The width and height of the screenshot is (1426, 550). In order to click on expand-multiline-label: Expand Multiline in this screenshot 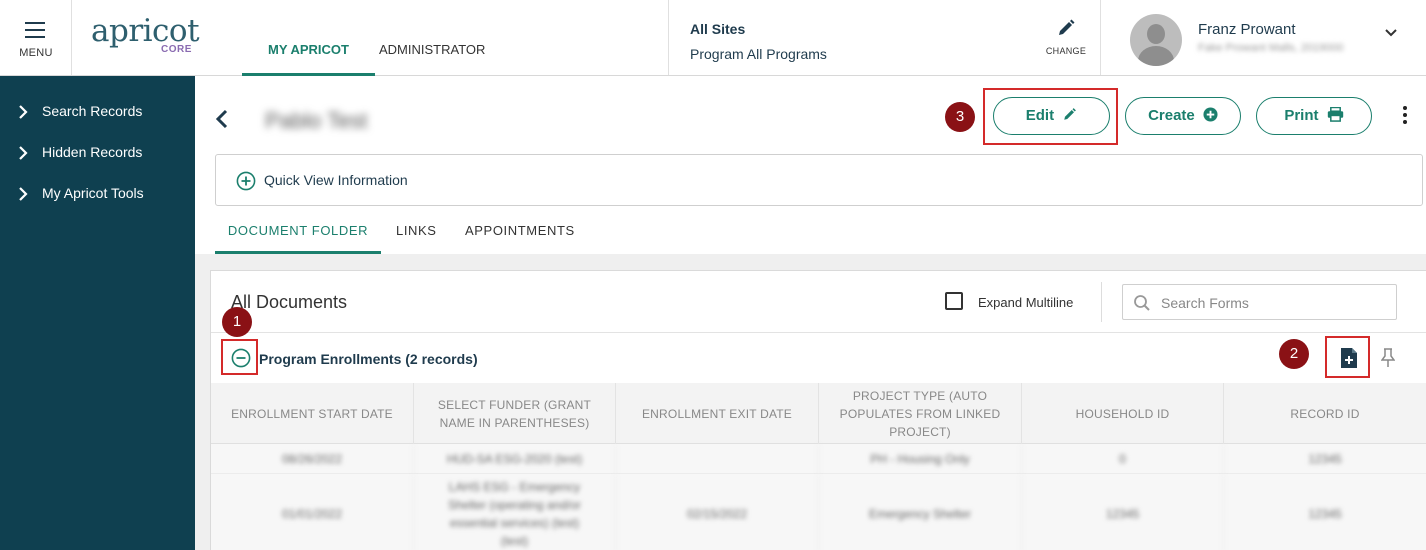, I will do `click(1026, 302)`.